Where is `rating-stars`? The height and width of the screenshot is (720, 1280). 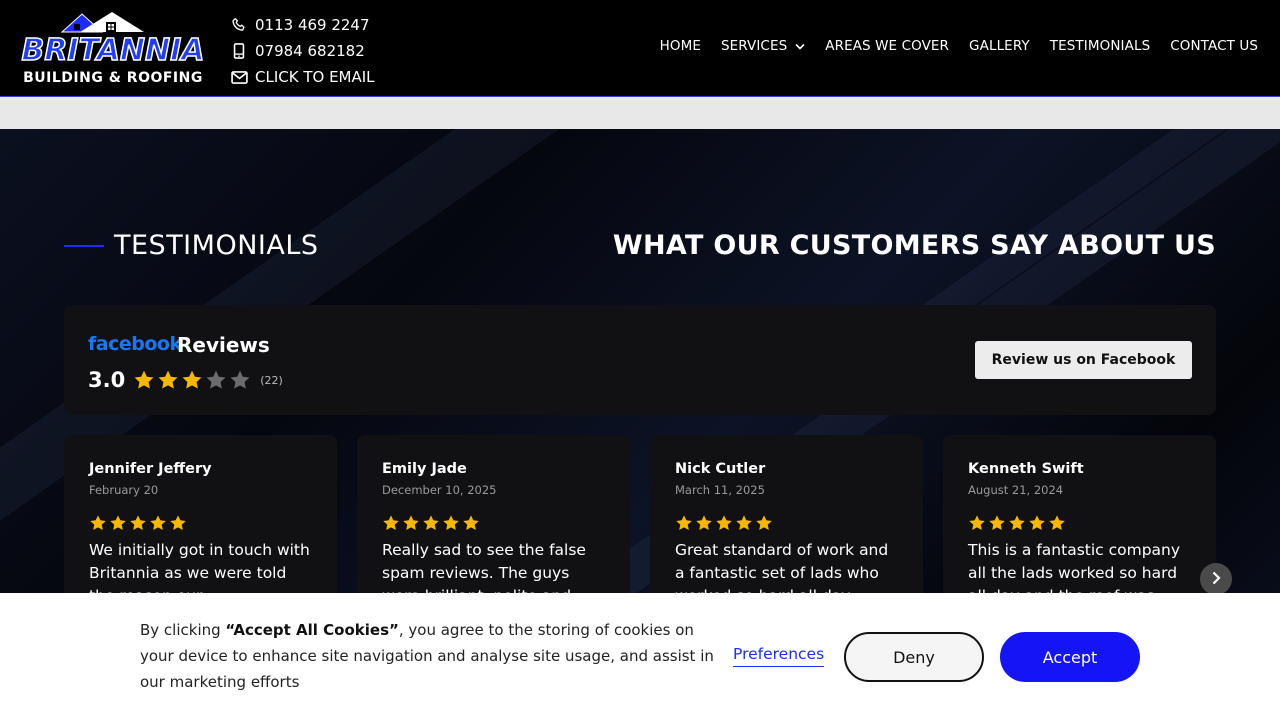
rating-stars is located at coordinates (193, 380).